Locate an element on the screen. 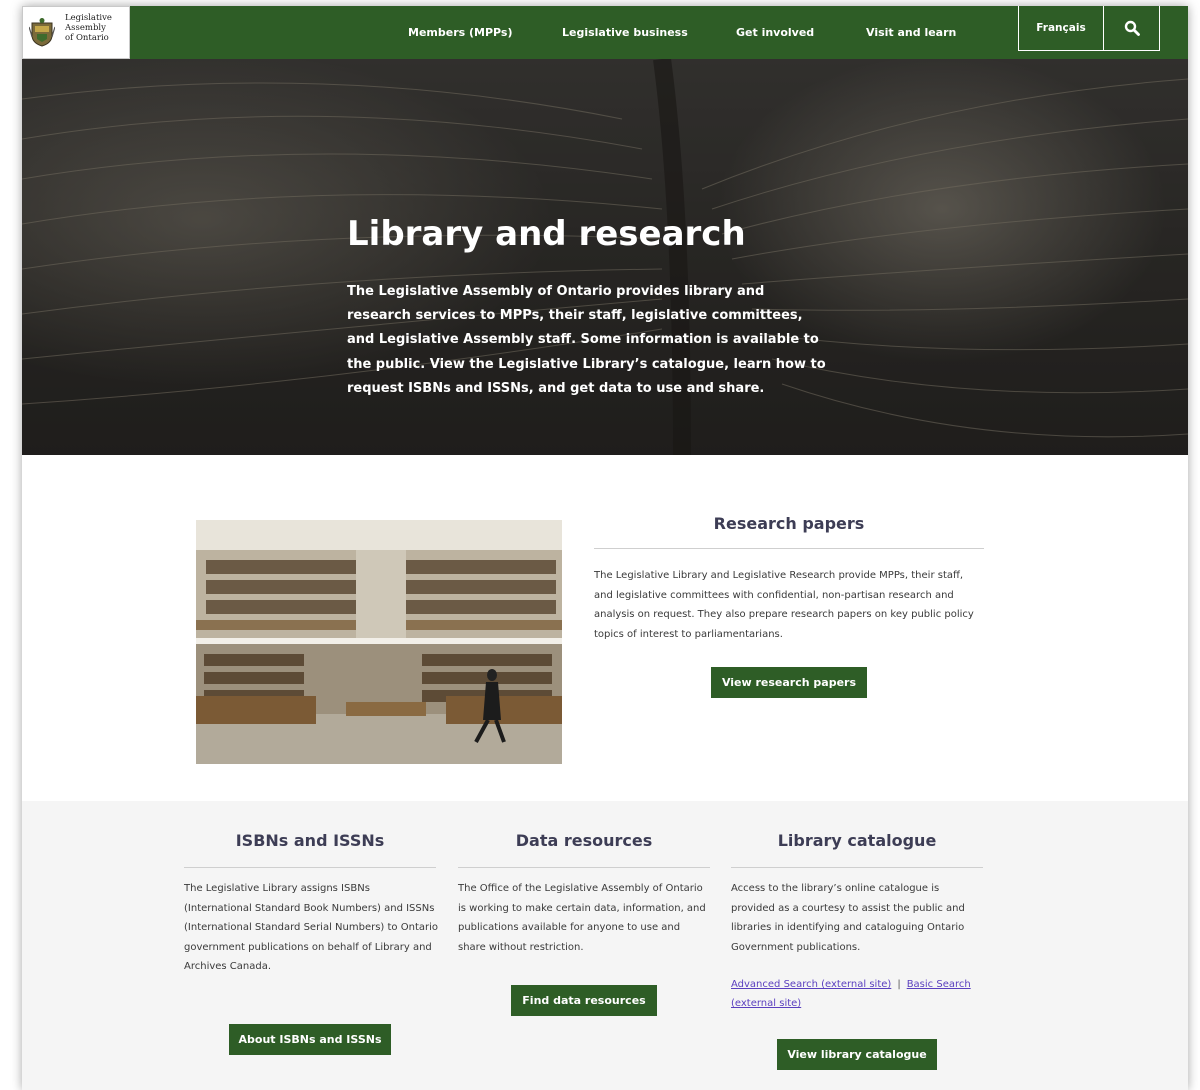  library-catalogue-heading: Library catalogue is located at coordinates (857, 840).